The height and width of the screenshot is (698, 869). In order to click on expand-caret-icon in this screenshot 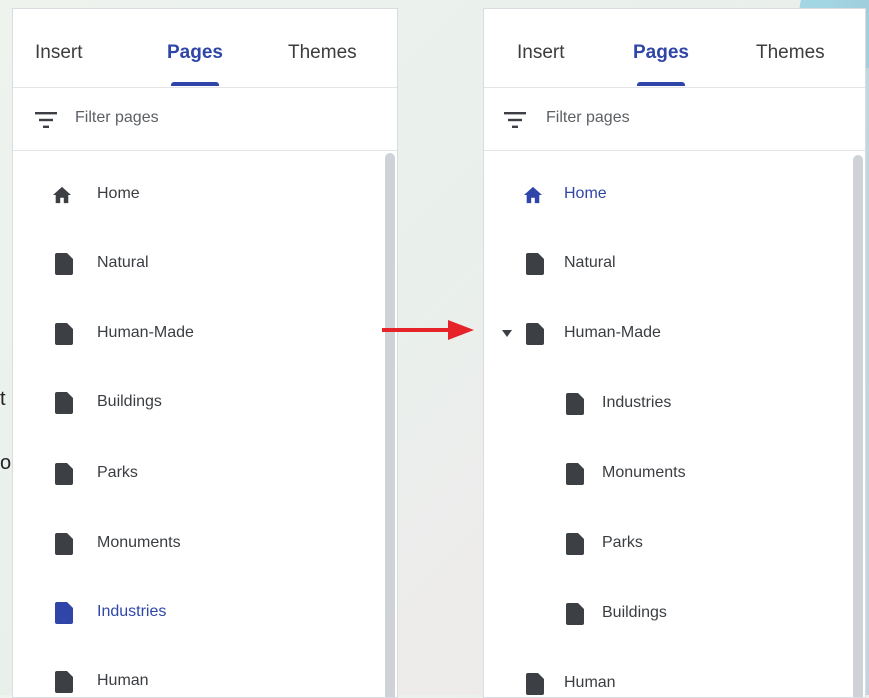, I will do `click(507, 333)`.